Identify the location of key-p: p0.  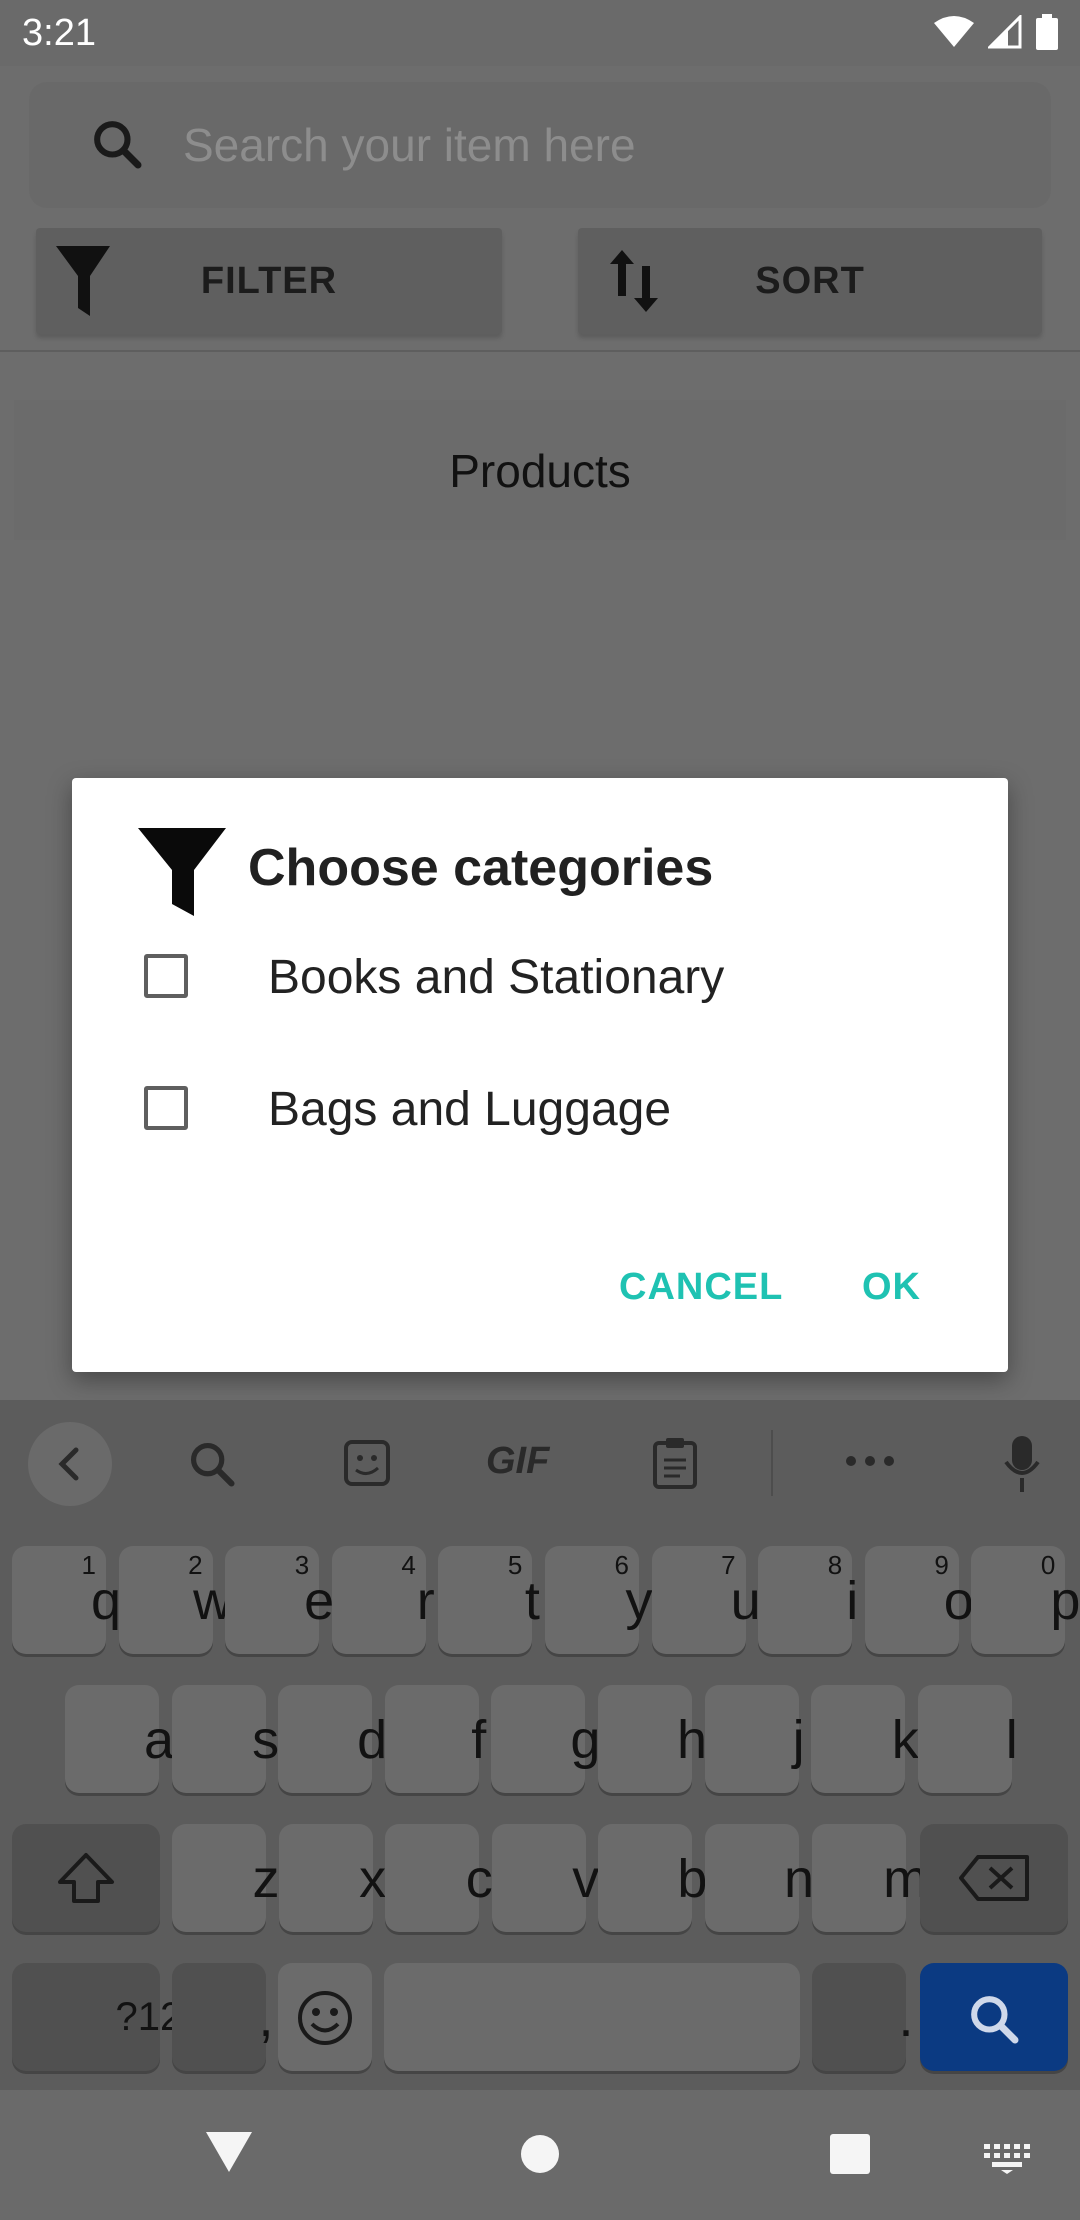
(1025, 1600).